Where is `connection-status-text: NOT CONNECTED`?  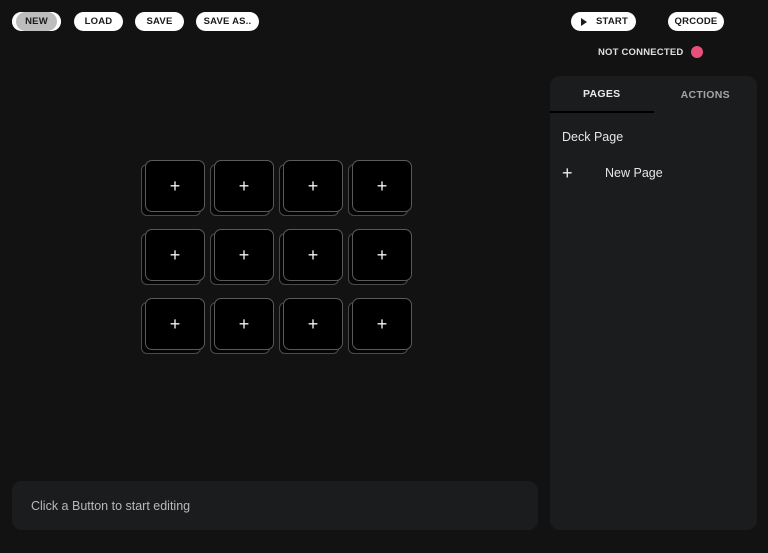
connection-status-text: NOT CONNECTED is located at coordinates (641, 52).